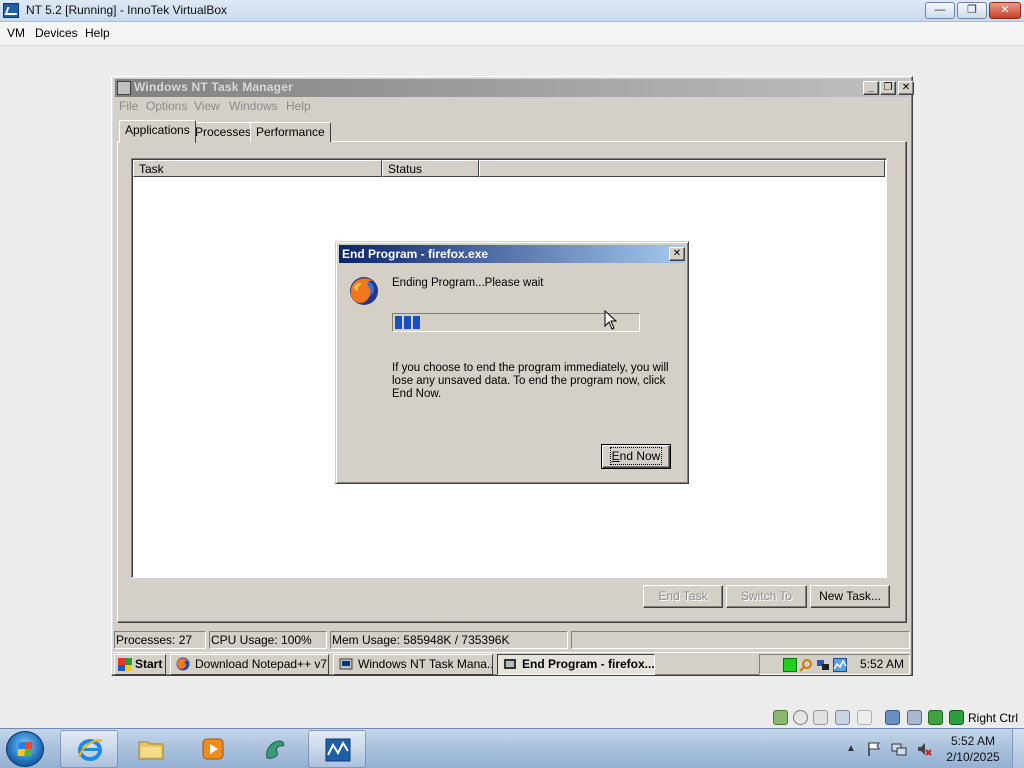 The width and height of the screenshot is (1024, 768). I want to click on virtualbox-icon, so click(338, 750).